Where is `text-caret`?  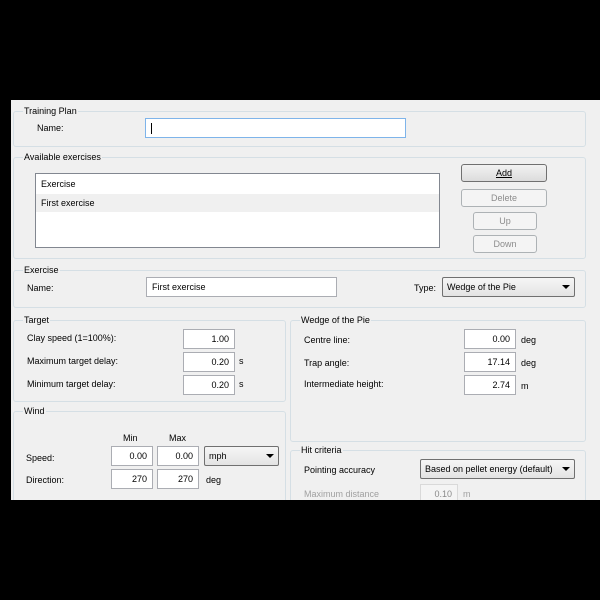 text-caret is located at coordinates (151, 129).